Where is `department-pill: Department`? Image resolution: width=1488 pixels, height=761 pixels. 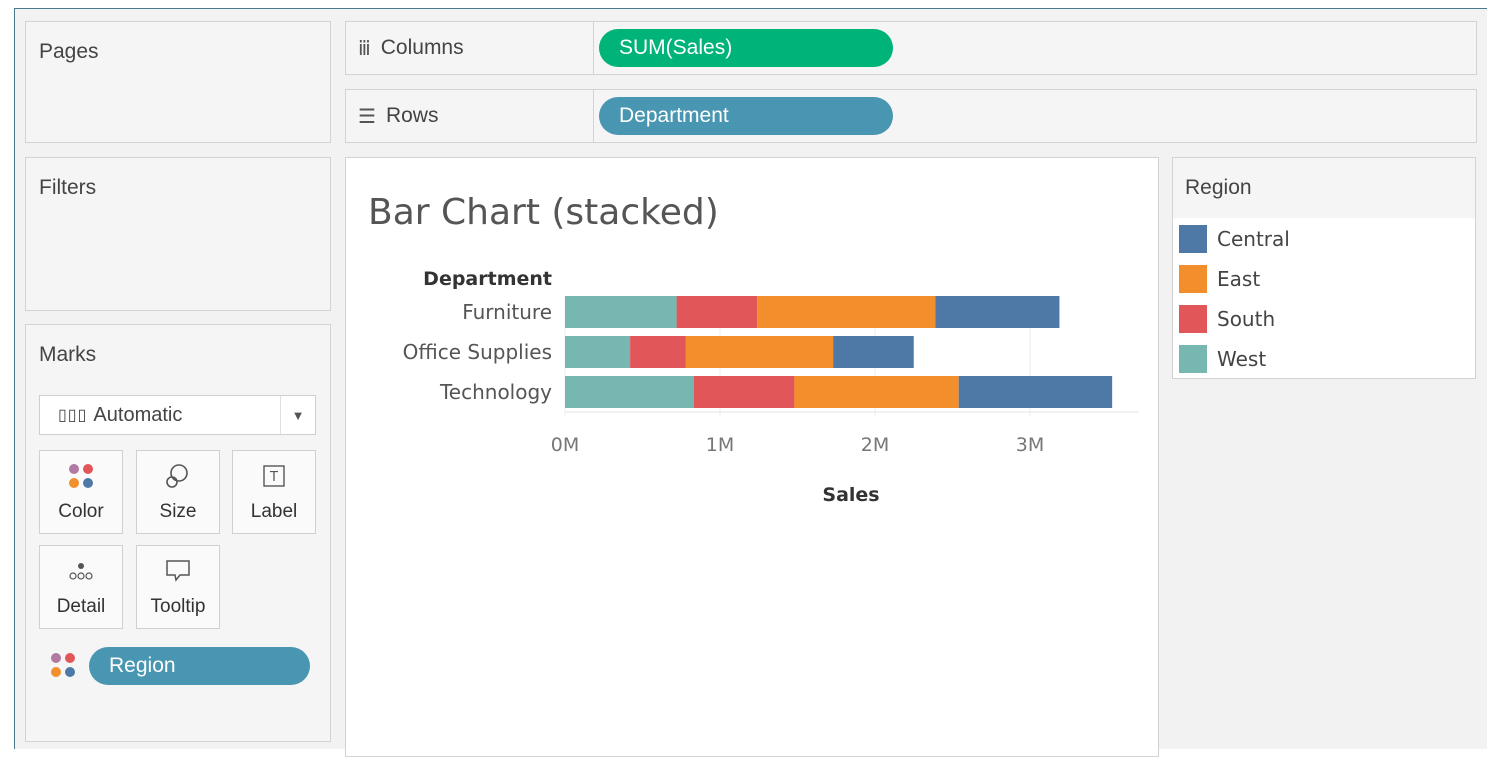
department-pill: Department is located at coordinates (746, 116).